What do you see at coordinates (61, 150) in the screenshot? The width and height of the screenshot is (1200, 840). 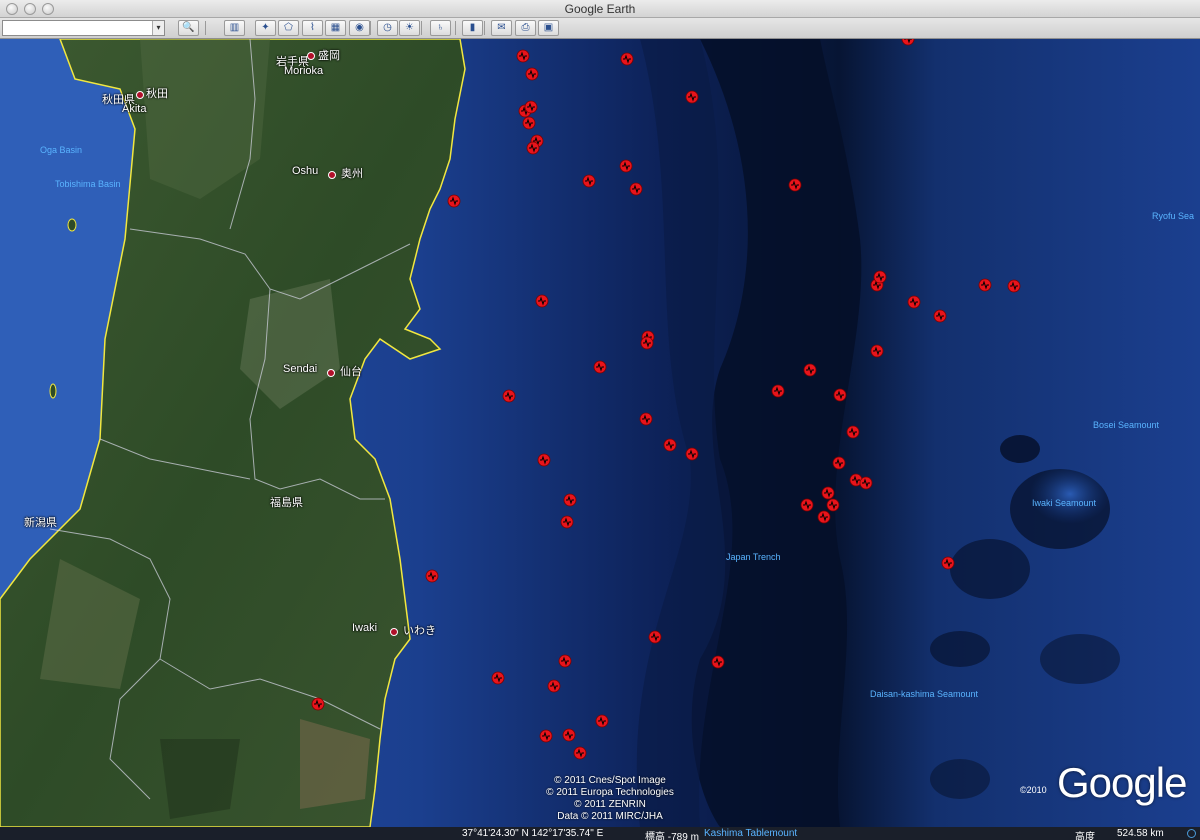 I see `ocean-feature-label: Oga Basin` at bounding box center [61, 150].